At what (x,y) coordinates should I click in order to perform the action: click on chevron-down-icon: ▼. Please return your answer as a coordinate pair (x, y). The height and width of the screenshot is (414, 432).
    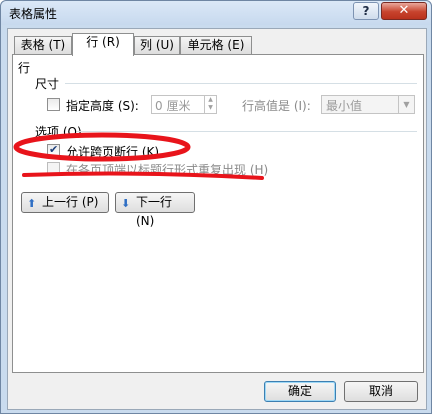
    Looking at the image, I should click on (406, 104).